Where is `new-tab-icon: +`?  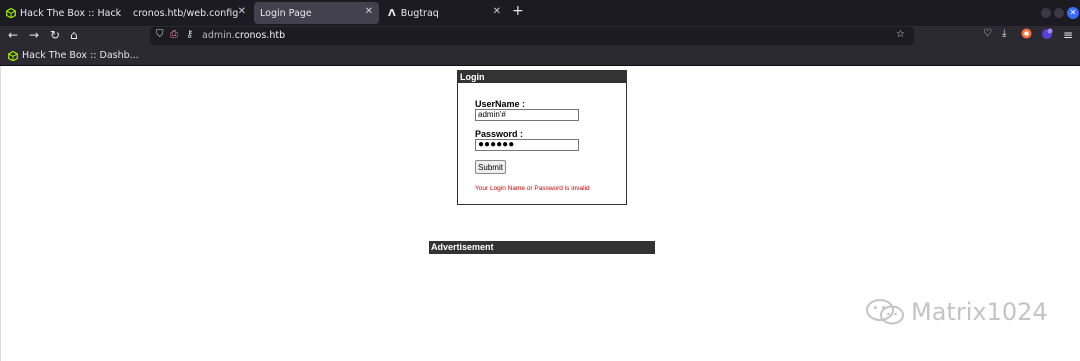 new-tab-icon: + is located at coordinates (518, 11).